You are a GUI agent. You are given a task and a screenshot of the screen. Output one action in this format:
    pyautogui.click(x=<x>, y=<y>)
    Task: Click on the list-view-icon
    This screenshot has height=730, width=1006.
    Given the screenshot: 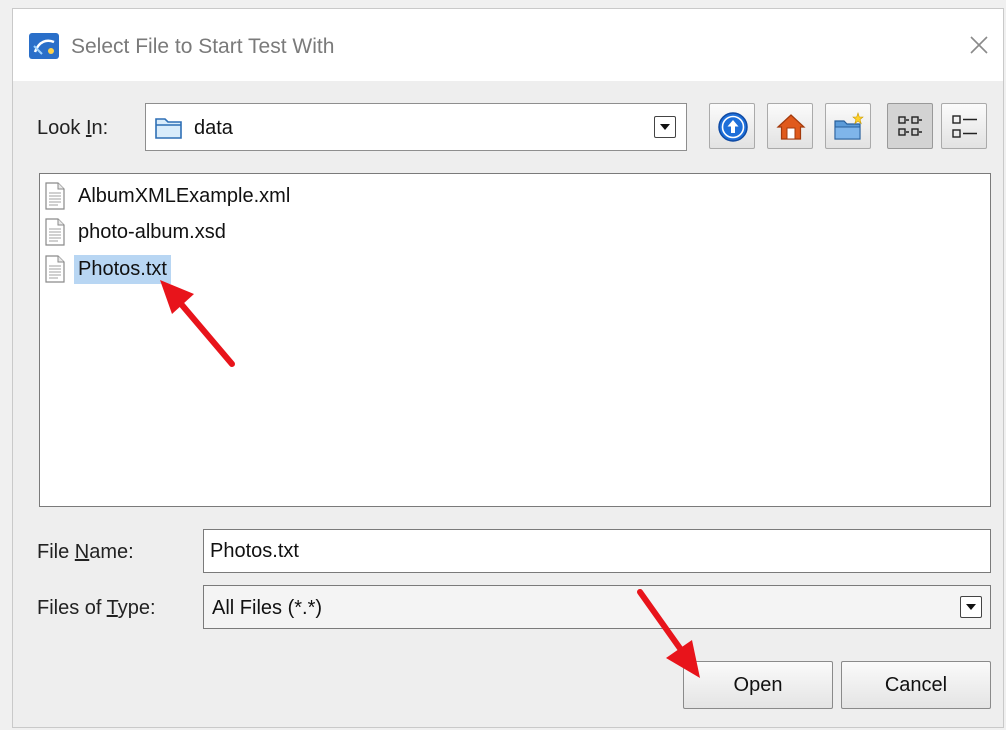 What is the action you would take?
    pyautogui.click(x=910, y=126)
    